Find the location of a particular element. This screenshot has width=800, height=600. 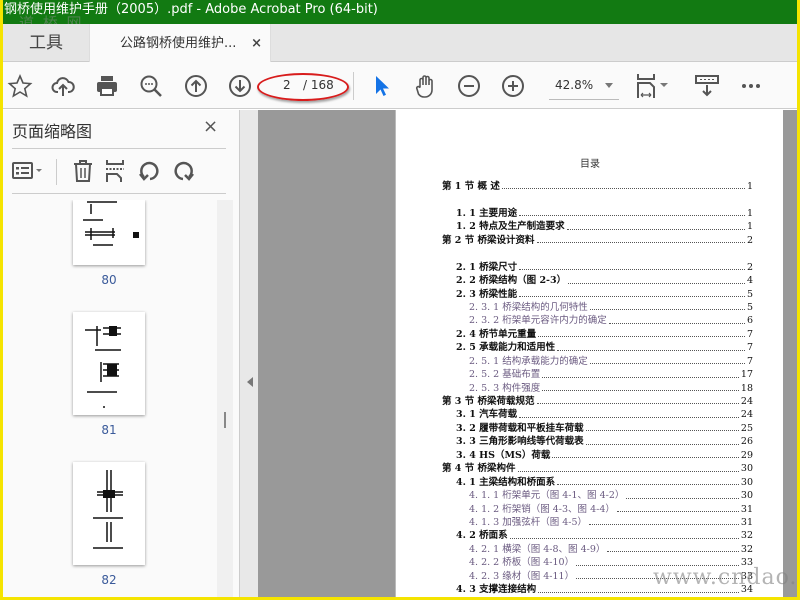

toc-entry: 4. 1 主梁结构和桥面系 30 is located at coordinates (597, 482).